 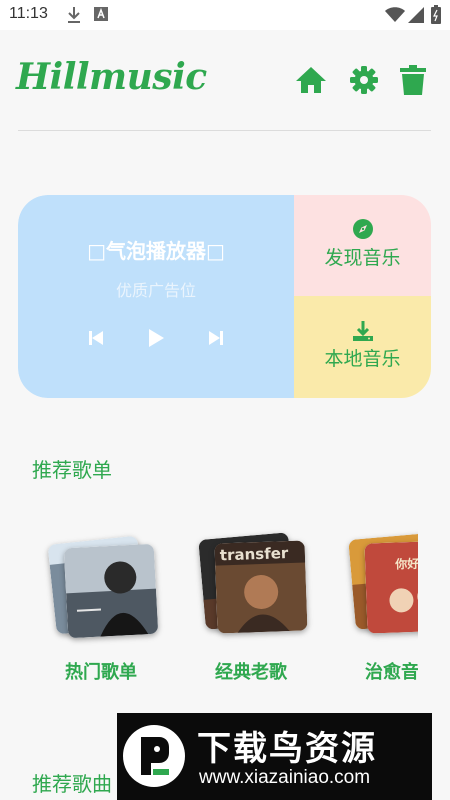 What do you see at coordinates (155, 290) in the screenshot?
I see `ad-placeholder-text: 优质广告位` at bounding box center [155, 290].